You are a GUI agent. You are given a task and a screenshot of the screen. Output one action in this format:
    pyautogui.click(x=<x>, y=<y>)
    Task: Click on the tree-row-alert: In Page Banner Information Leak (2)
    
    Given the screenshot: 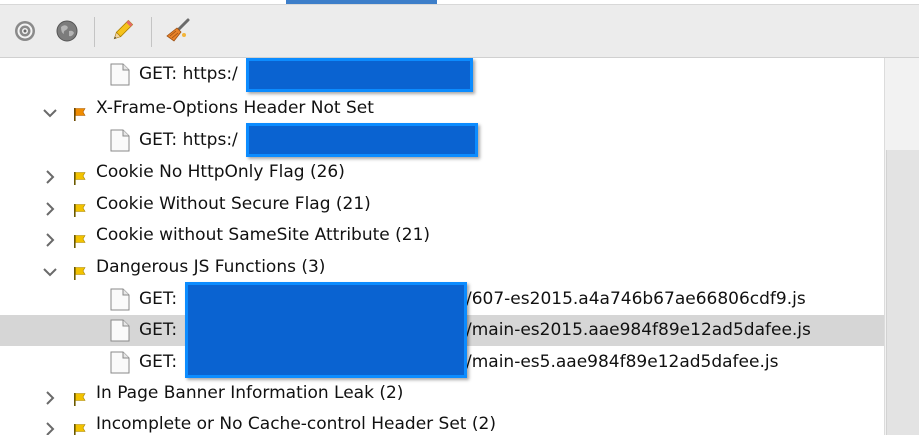 What is the action you would take?
    pyautogui.click(x=442, y=393)
    